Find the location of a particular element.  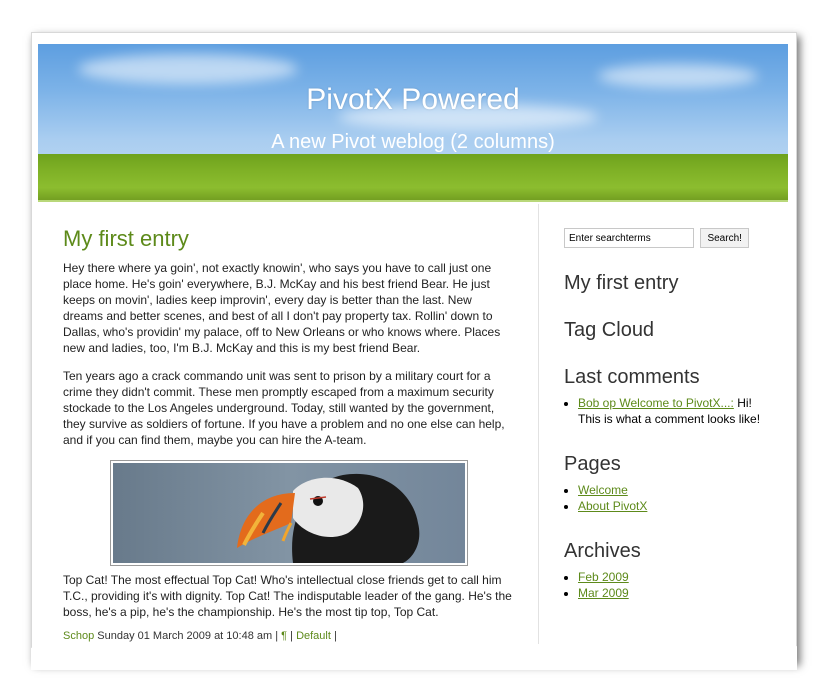

pages-list: Welcome About PivotX is located at coordinates (664, 498).